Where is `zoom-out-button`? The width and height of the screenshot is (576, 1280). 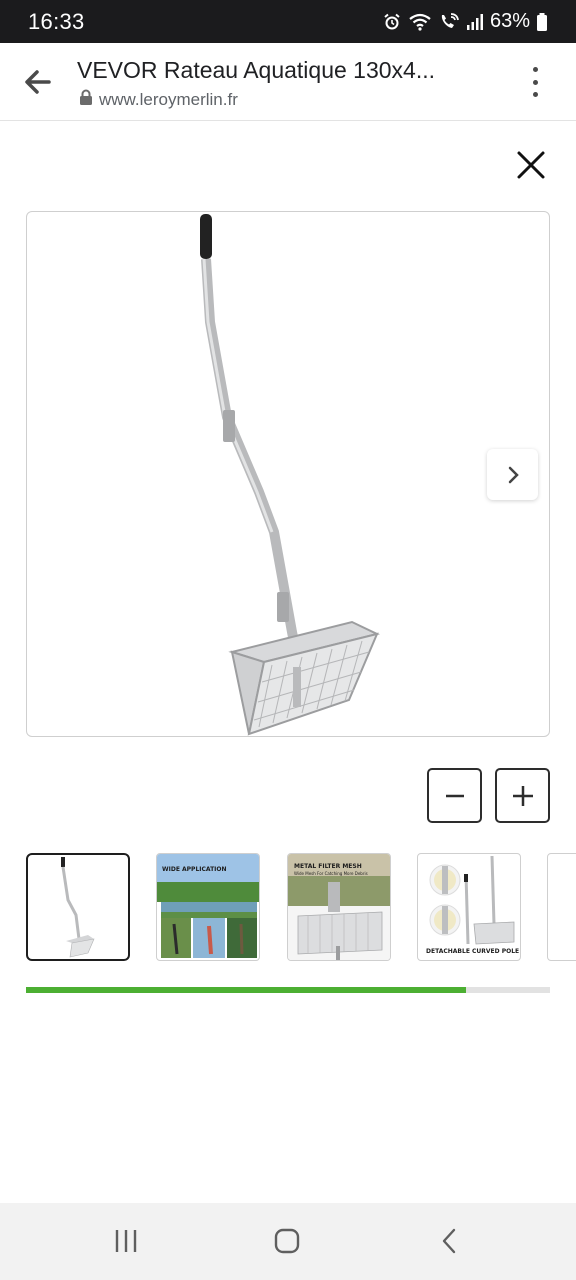
zoom-out-button is located at coordinates (454, 795).